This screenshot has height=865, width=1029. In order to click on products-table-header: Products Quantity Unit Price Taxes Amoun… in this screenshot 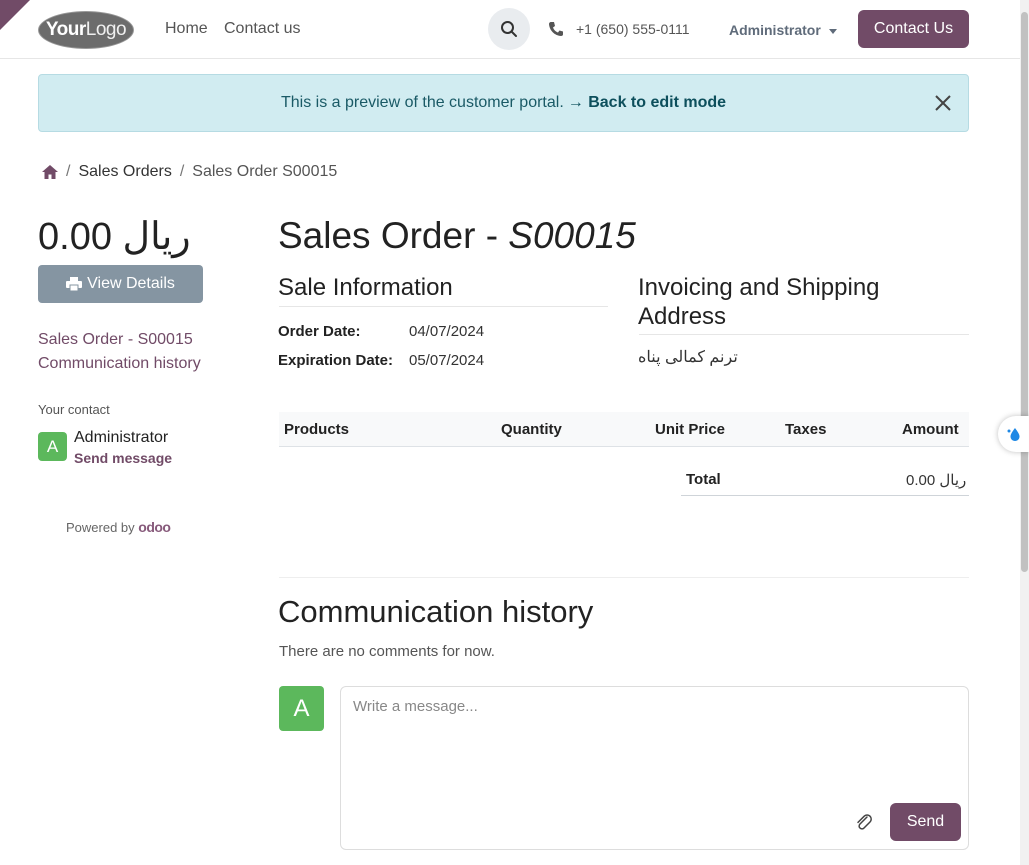, I will do `click(624, 429)`.